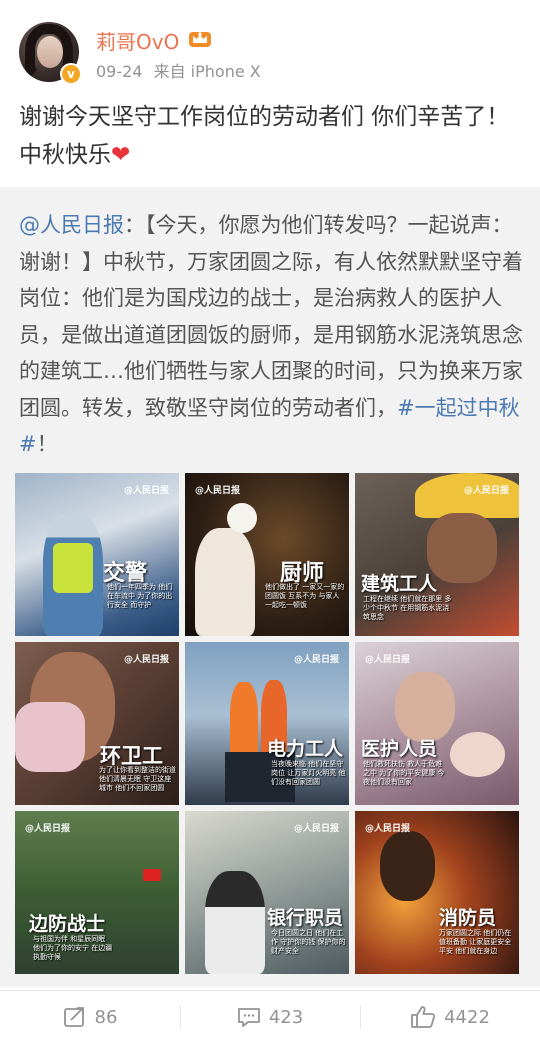 This screenshot has height=1043, width=540. What do you see at coordinates (140, 596) in the screenshot?
I see `image-subtext: 他们一年四季为 他们在车流中 为了你的出行安全 而守护` at bounding box center [140, 596].